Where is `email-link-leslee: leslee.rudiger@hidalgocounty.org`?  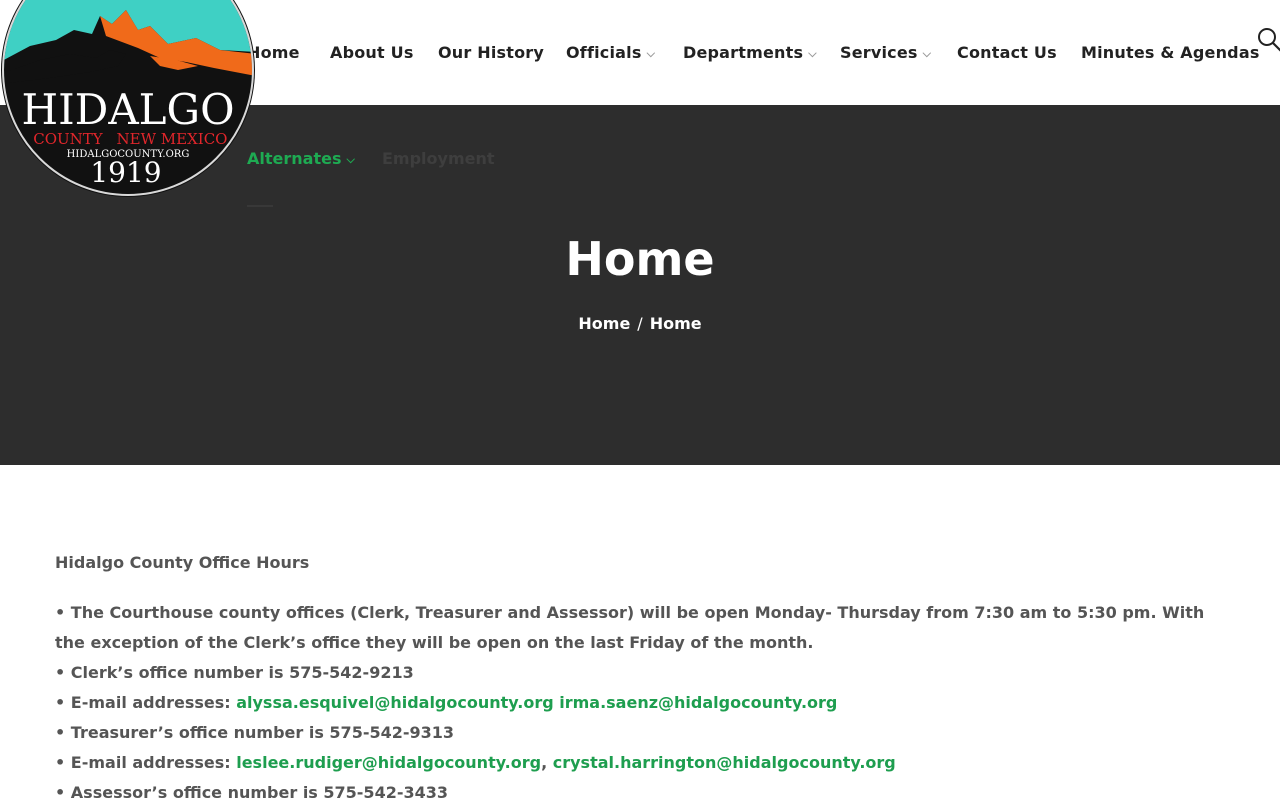
email-link-leslee: leslee.rudiger@hidalgocounty.org is located at coordinates (388, 762).